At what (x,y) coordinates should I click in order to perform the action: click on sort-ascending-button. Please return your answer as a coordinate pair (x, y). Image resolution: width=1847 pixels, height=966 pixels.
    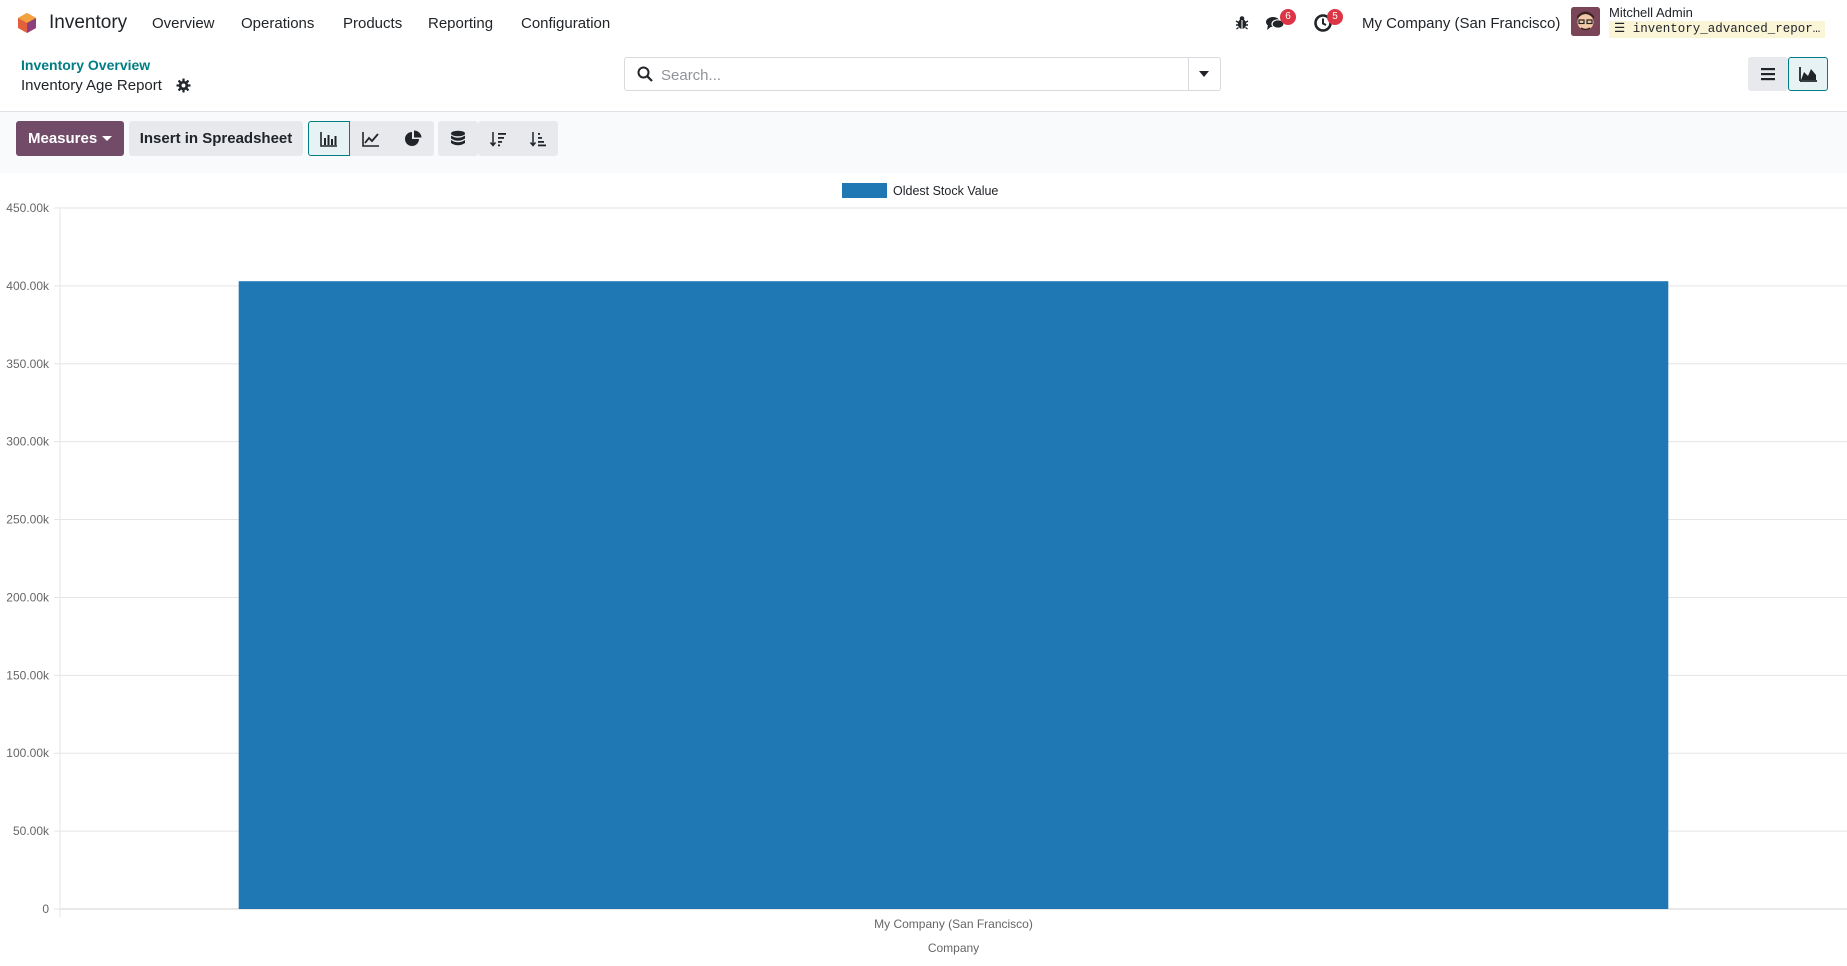
    Looking at the image, I should click on (538, 138).